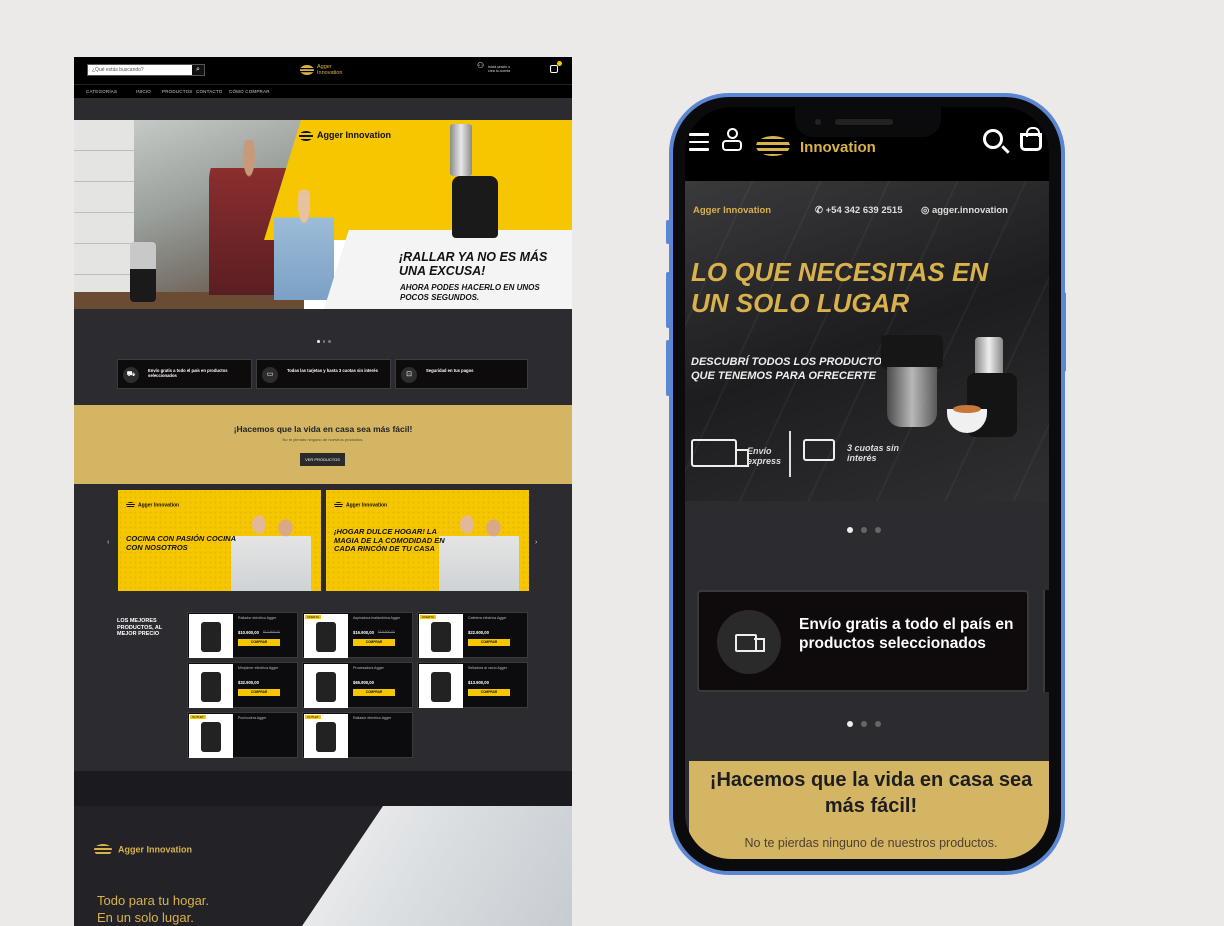 Image resolution: width=1224 pixels, height=926 pixels. What do you see at coordinates (481, 65) in the screenshot?
I see `user-icon: ⚇` at bounding box center [481, 65].